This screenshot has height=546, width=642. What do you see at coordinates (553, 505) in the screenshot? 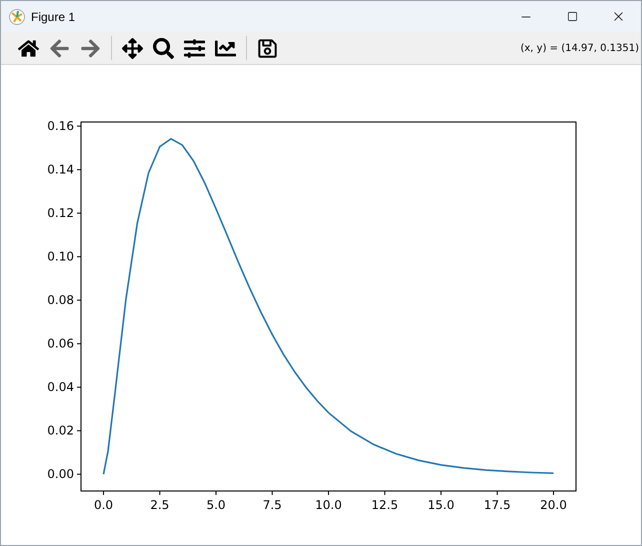
I see `x-tick-label: 20.0` at bounding box center [553, 505].